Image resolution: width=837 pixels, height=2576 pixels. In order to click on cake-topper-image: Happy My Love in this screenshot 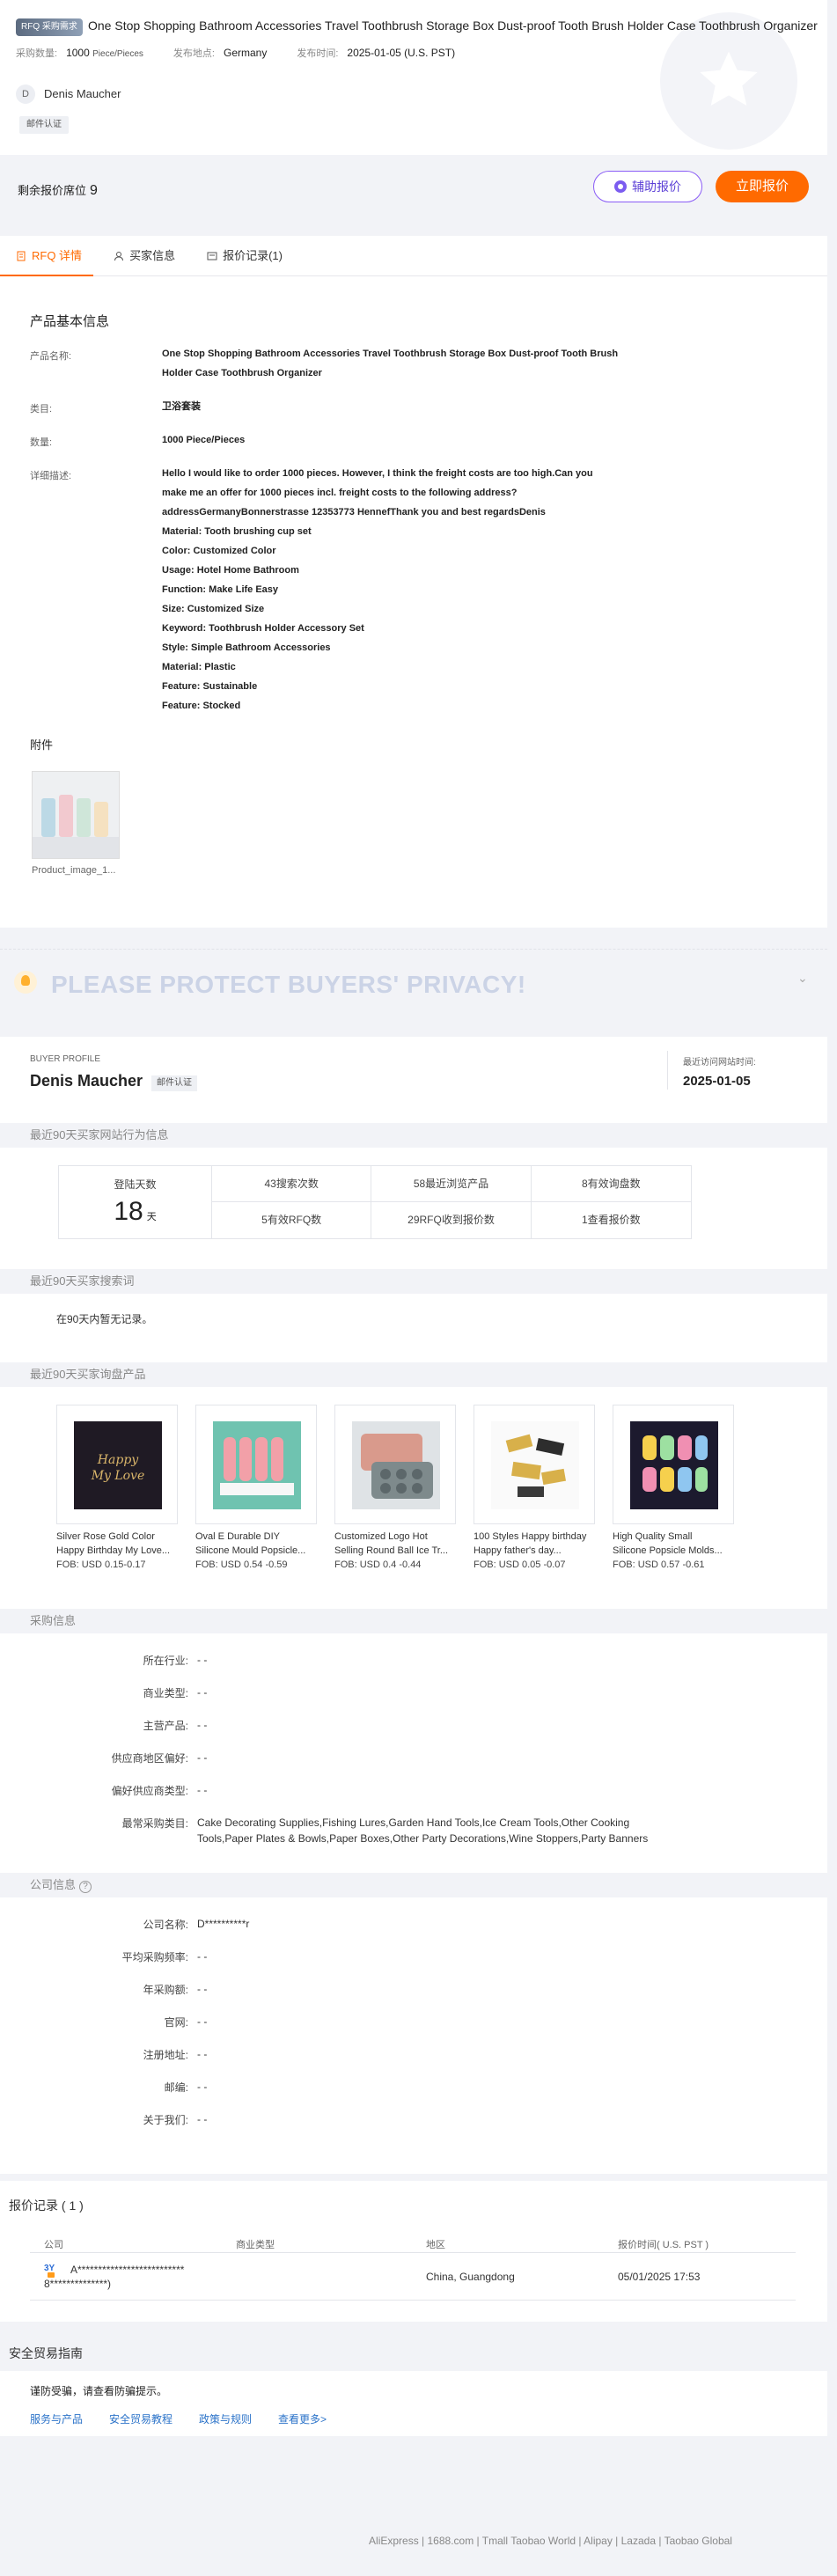, I will do `click(118, 1465)`.